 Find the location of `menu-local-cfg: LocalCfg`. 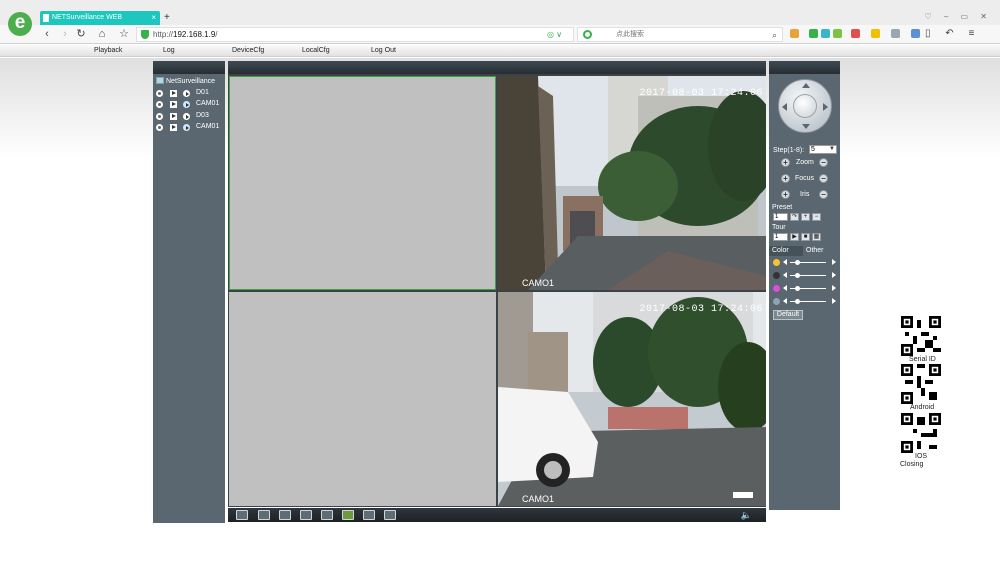

menu-local-cfg: LocalCfg is located at coordinates (316, 51).